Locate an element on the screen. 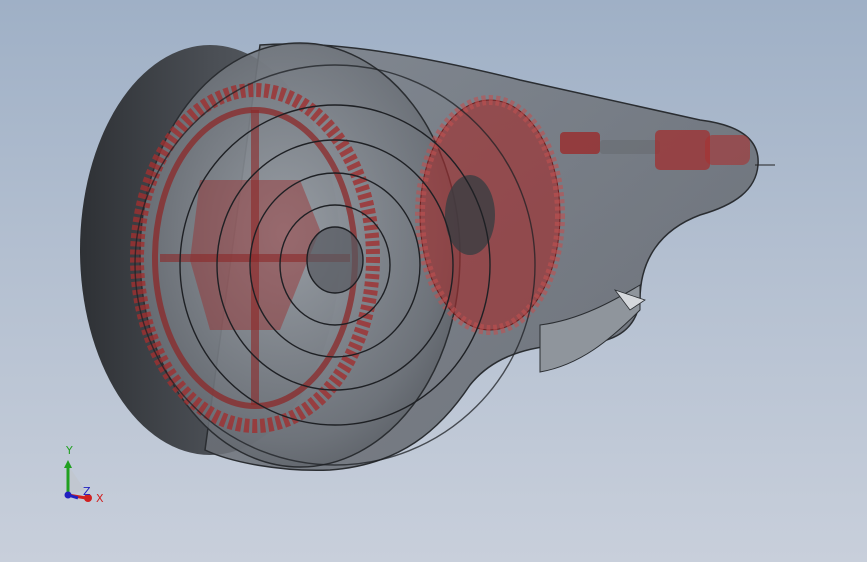 This screenshot has height=562, width=867. y-axis-arrow-icon is located at coordinates (68, 464).